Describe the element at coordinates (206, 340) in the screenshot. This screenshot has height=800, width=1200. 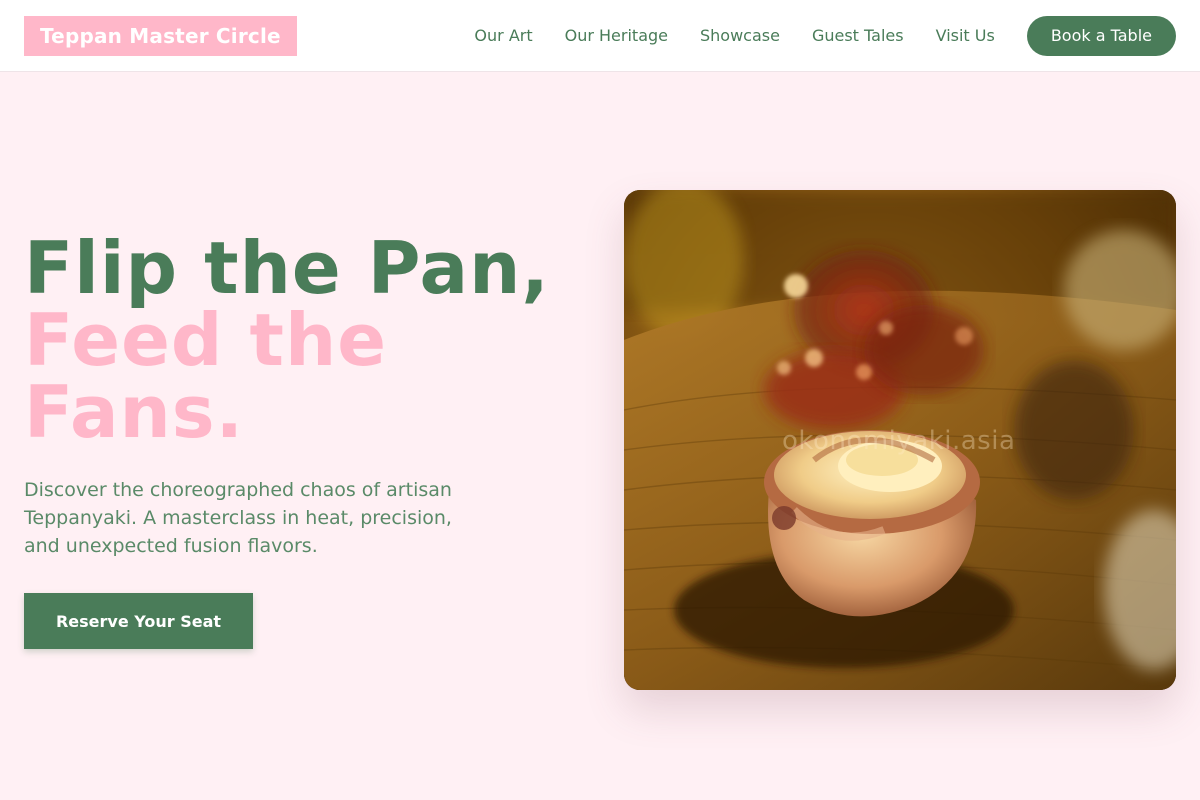
I see `hero-title-line-2: Feed the` at that location.